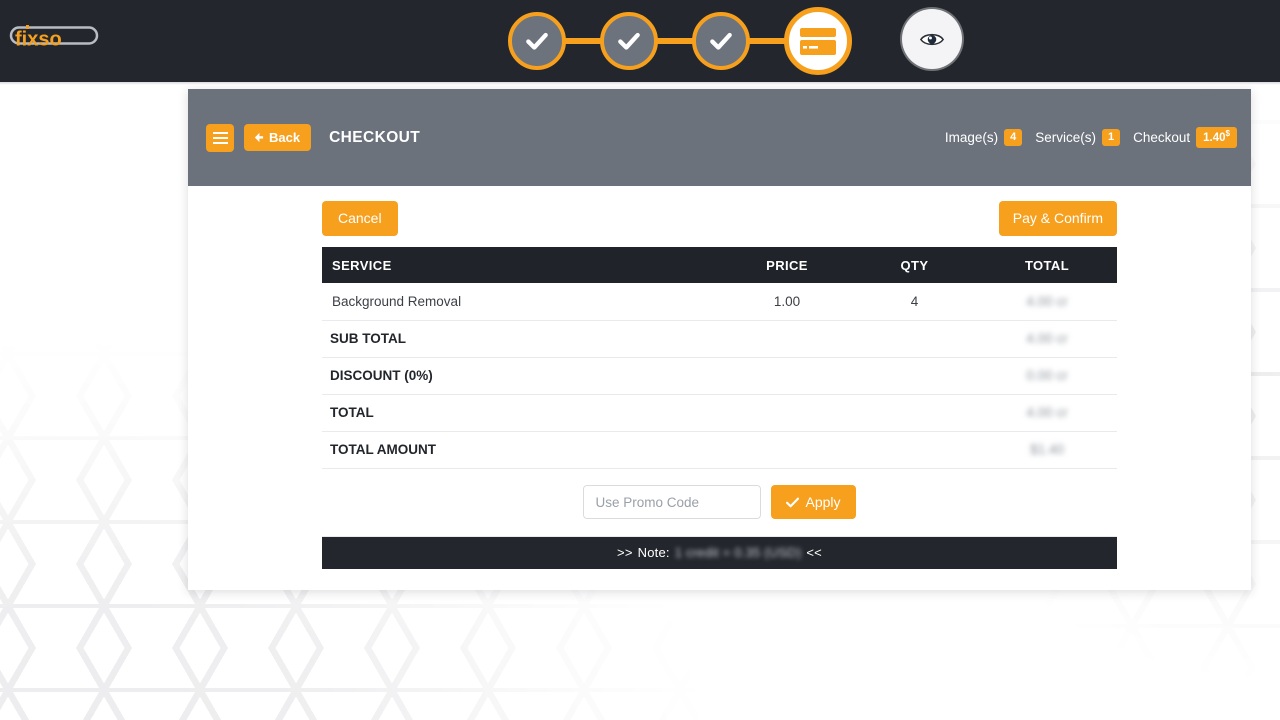 The image size is (1280, 720). I want to click on back-button-label: Back, so click(285, 137).